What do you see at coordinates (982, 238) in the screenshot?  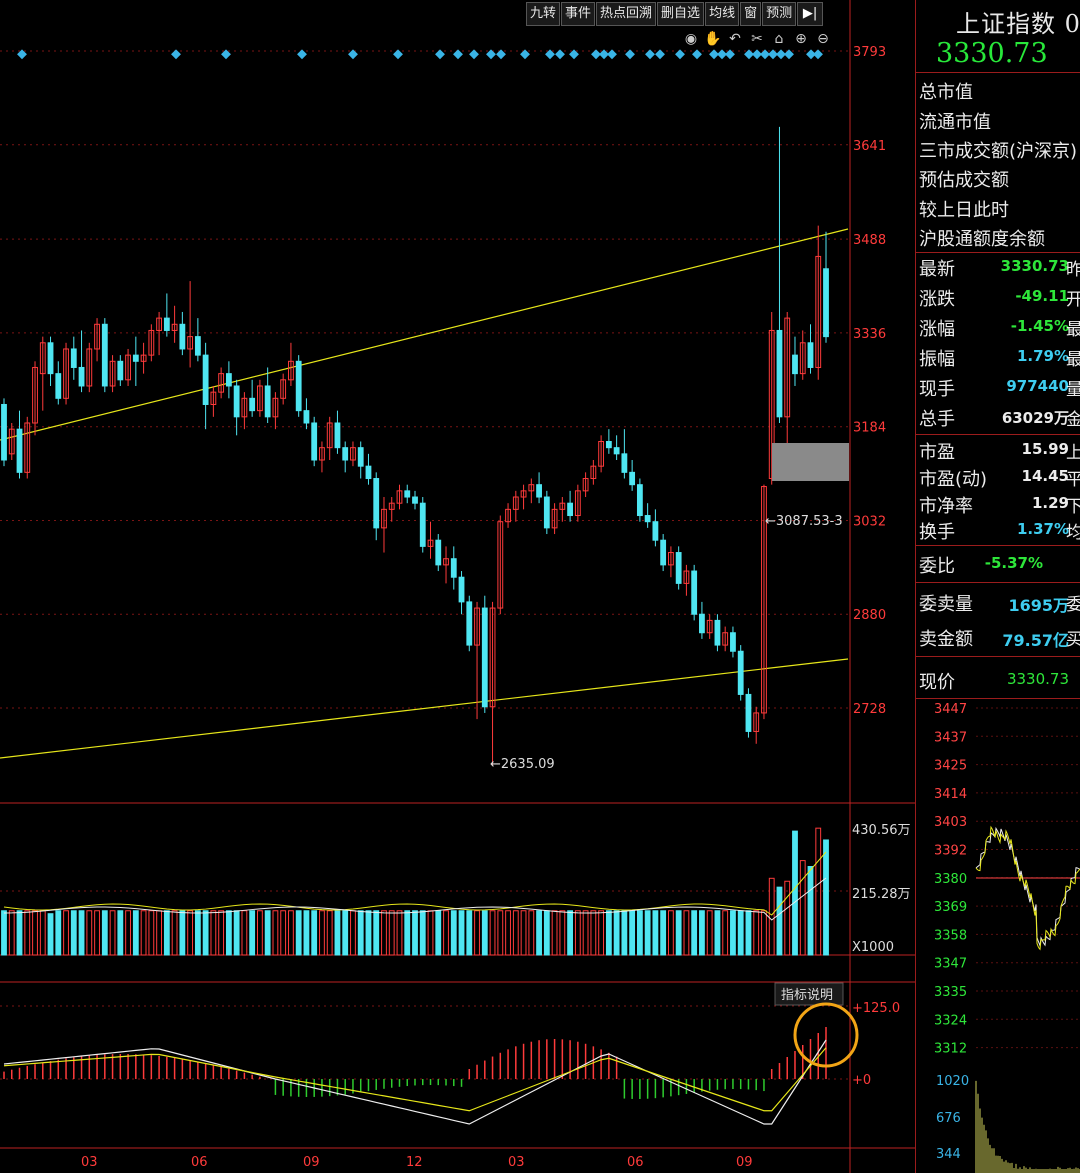 I see `northbound-quota-label: 沪股通额度余额` at bounding box center [982, 238].